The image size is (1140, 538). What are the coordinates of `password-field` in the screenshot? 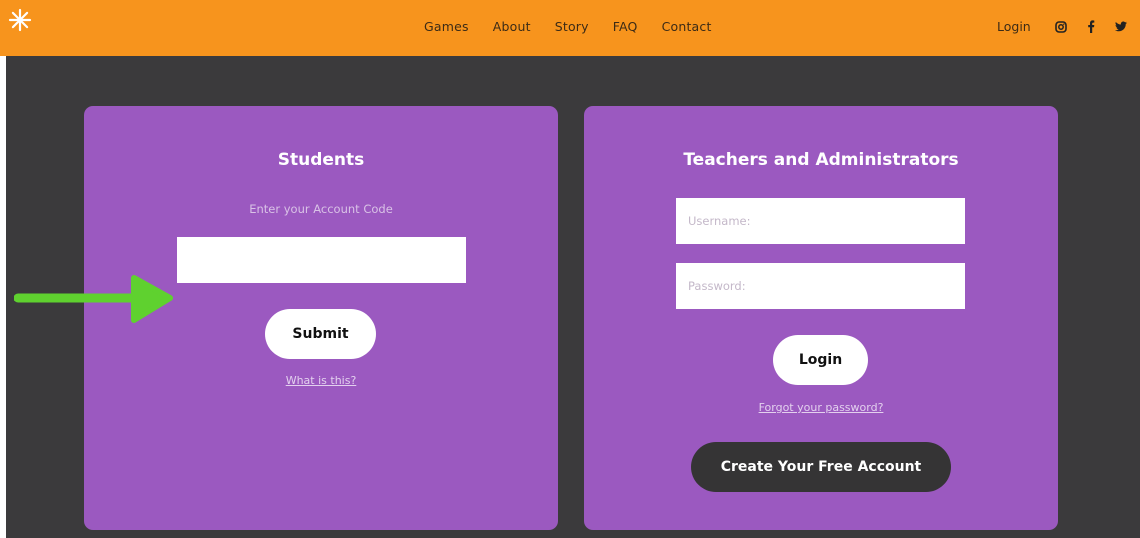 It's located at (820, 286).